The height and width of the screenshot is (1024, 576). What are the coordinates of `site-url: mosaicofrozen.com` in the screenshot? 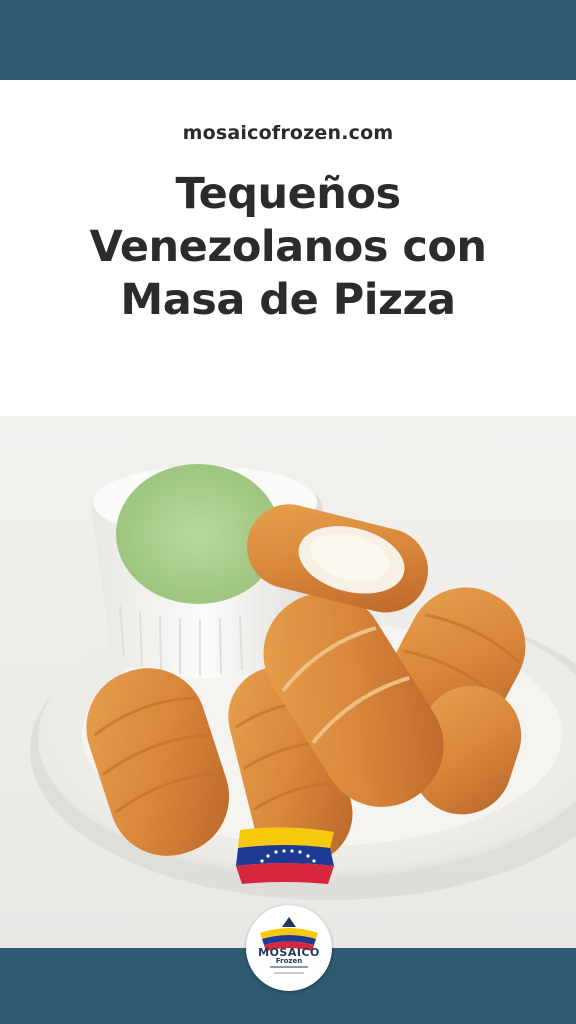 It's located at (288, 133).